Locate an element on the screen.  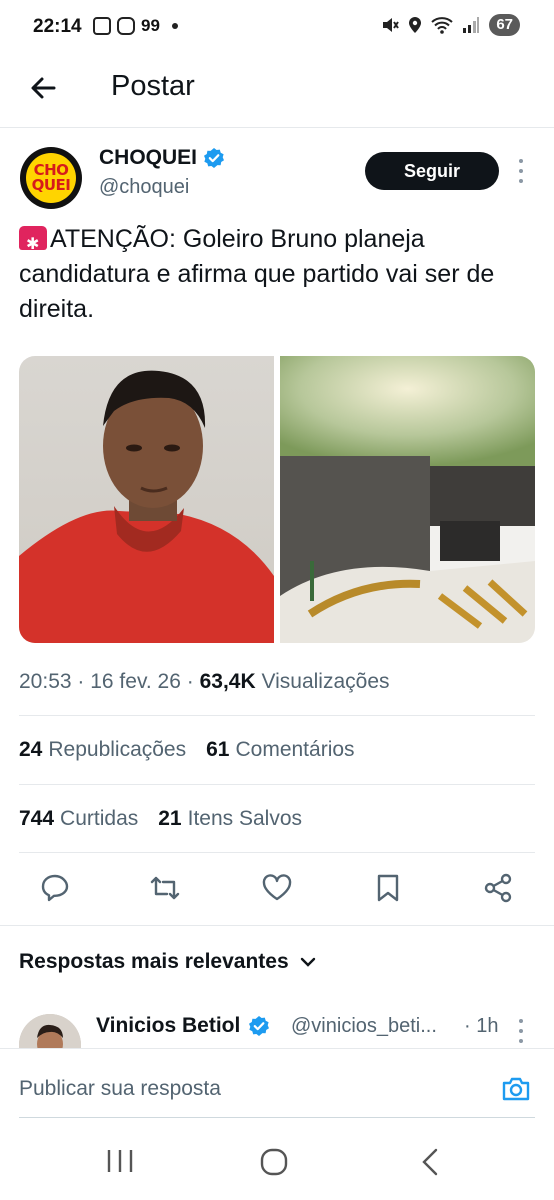
portrait-illustration is located at coordinates (146, 506).